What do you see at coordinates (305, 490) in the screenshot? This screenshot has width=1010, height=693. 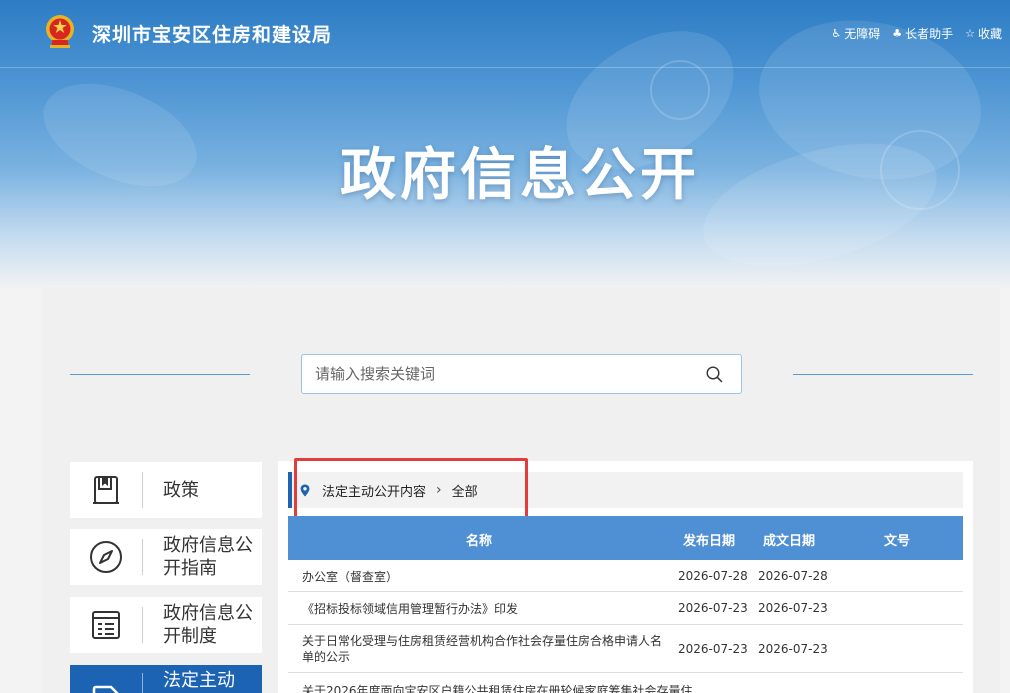 I see `location-pin-icon` at bounding box center [305, 490].